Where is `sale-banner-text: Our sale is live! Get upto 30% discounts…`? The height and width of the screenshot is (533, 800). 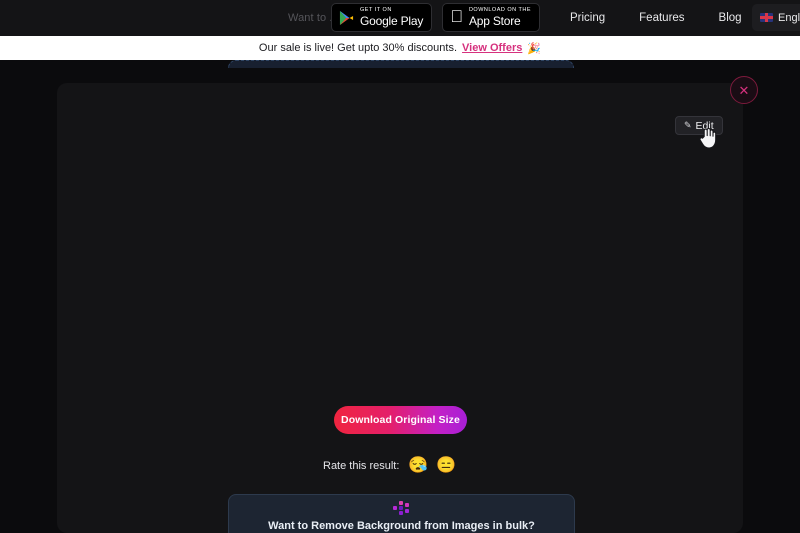 sale-banner-text: Our sale is live! Get upto 30% discounts… is located at coordinates (358, 48).